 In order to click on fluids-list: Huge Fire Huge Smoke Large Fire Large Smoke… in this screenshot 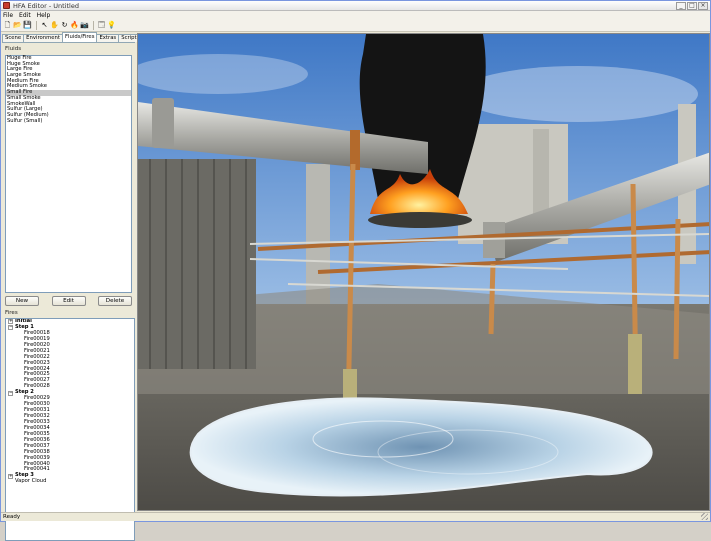, I will do `click(68, 174)`.